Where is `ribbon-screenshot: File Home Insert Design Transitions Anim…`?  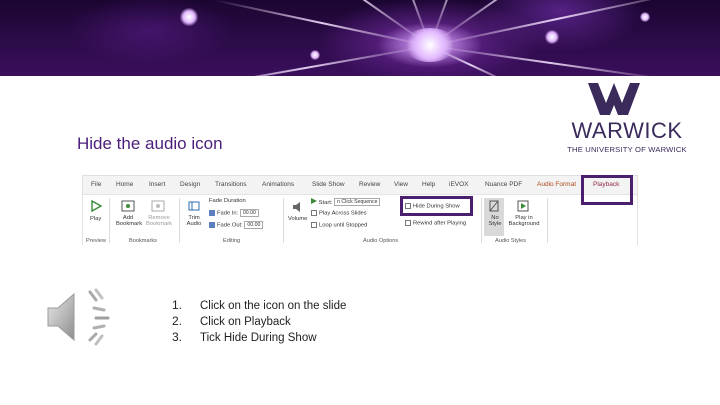 ribbon-screenshot: File Home Insert Design Transitions Anim… is located at coordinates (360, 210).